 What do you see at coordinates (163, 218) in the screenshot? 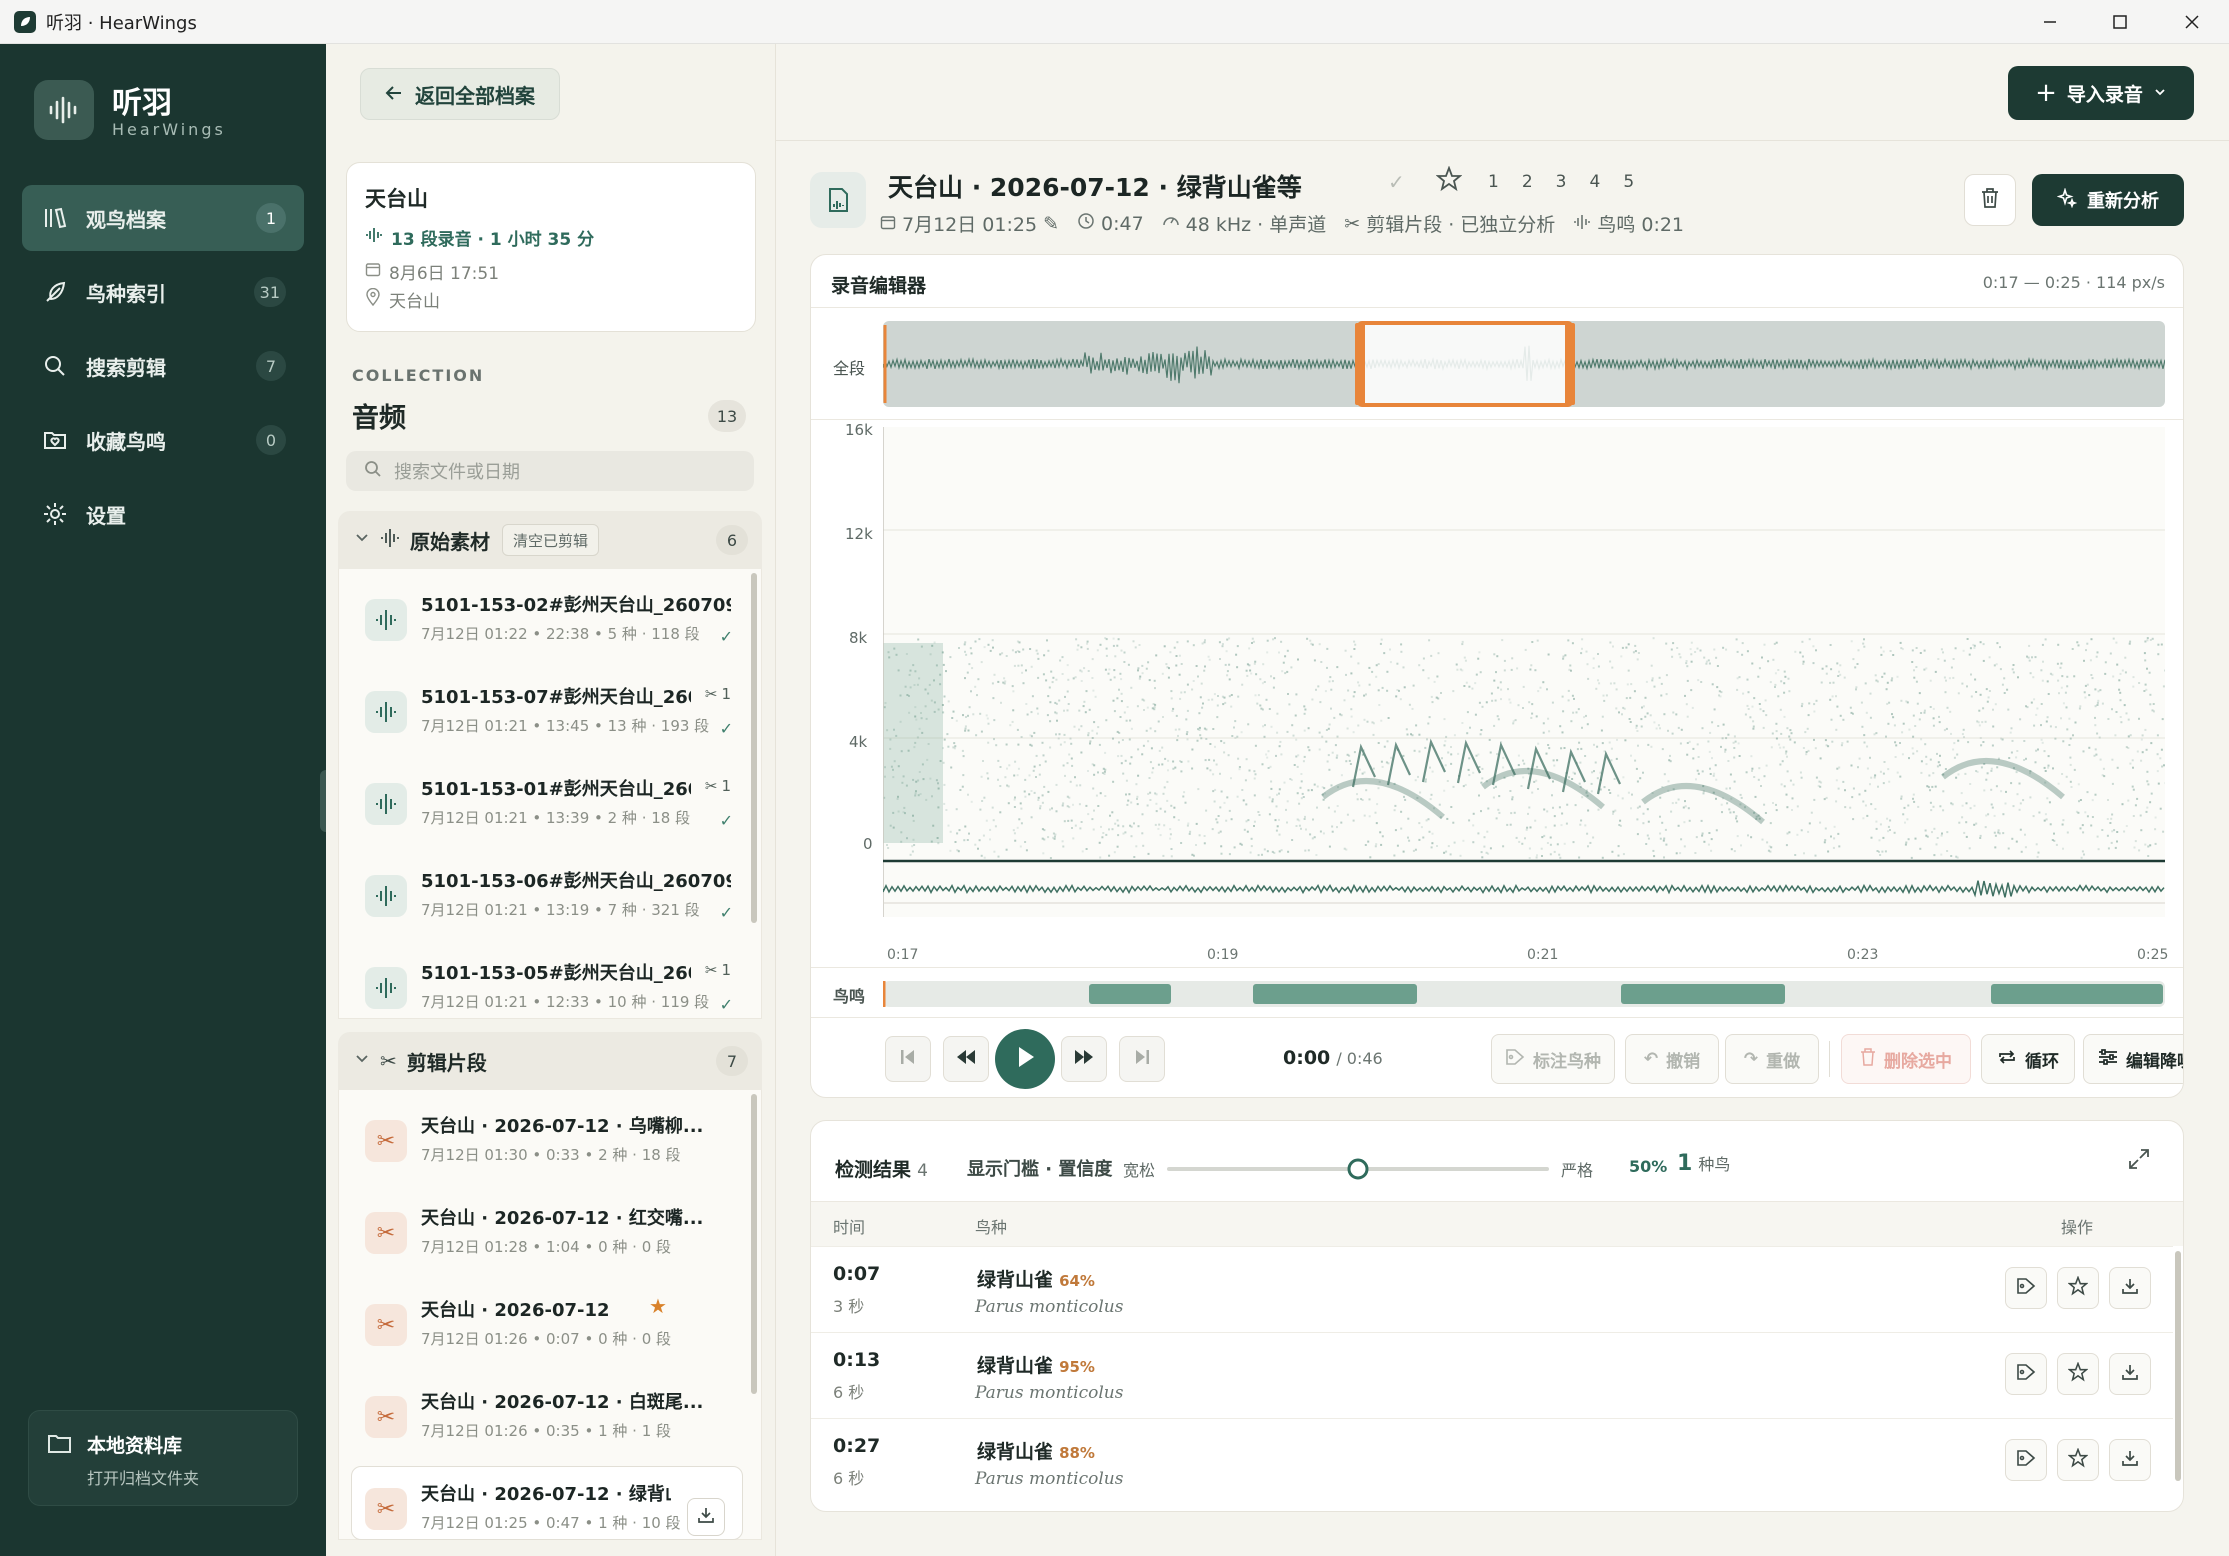
I see `nav-item-archive: 观鸟档案 1` at bounding box center [163, 218].